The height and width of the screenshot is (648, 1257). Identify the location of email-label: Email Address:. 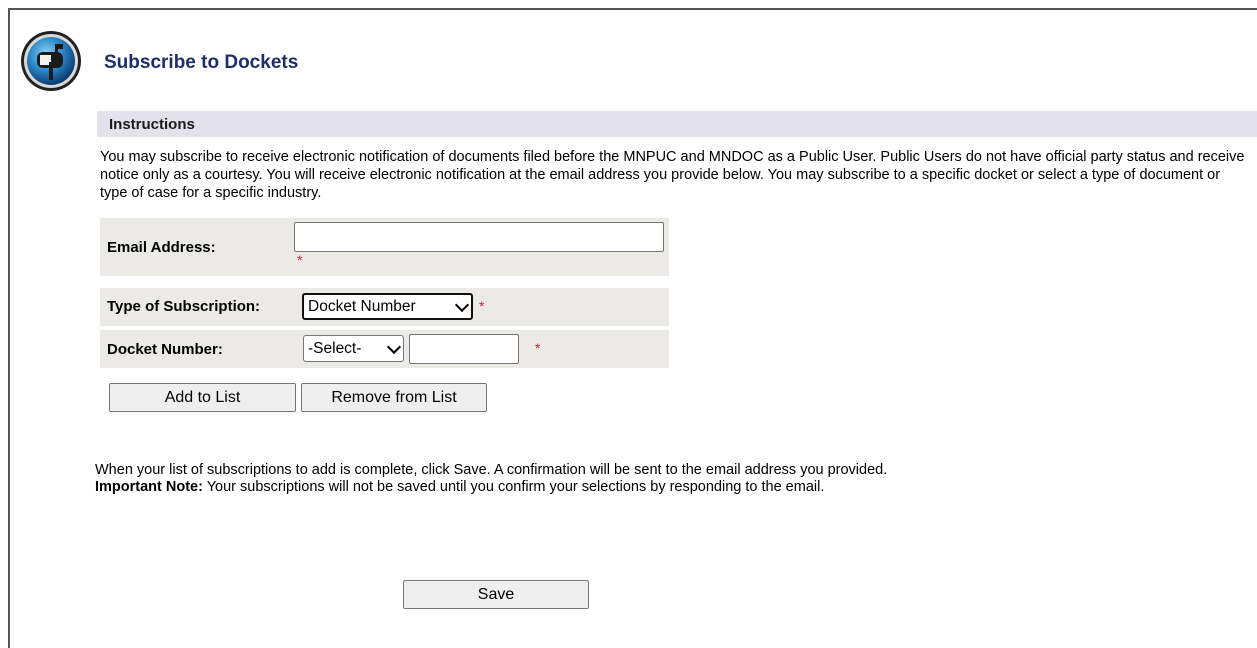
(161, 247).